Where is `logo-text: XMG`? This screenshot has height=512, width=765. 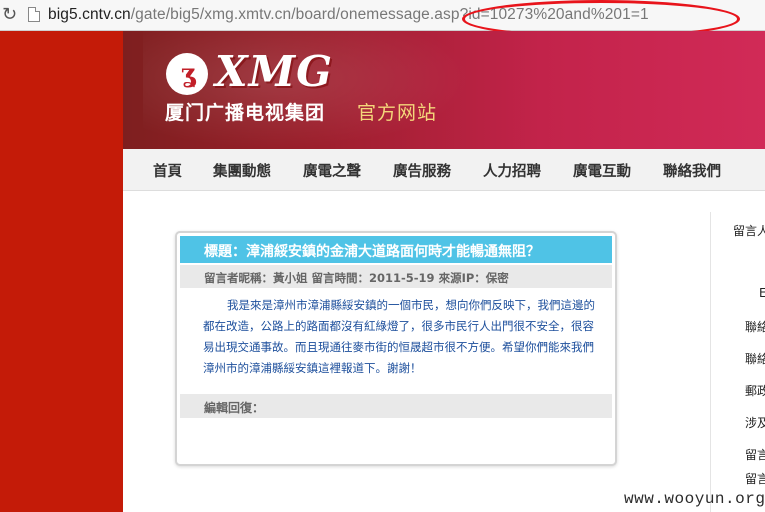
logo-text: XMG is located at coordinates (274, 71).